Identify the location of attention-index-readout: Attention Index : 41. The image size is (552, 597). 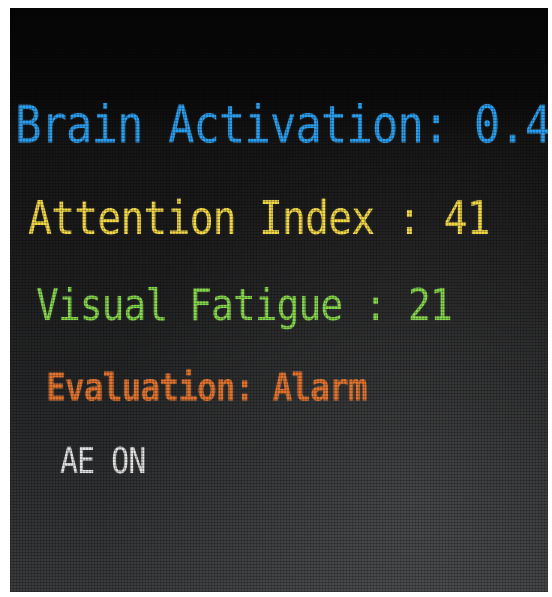
(259, 219).